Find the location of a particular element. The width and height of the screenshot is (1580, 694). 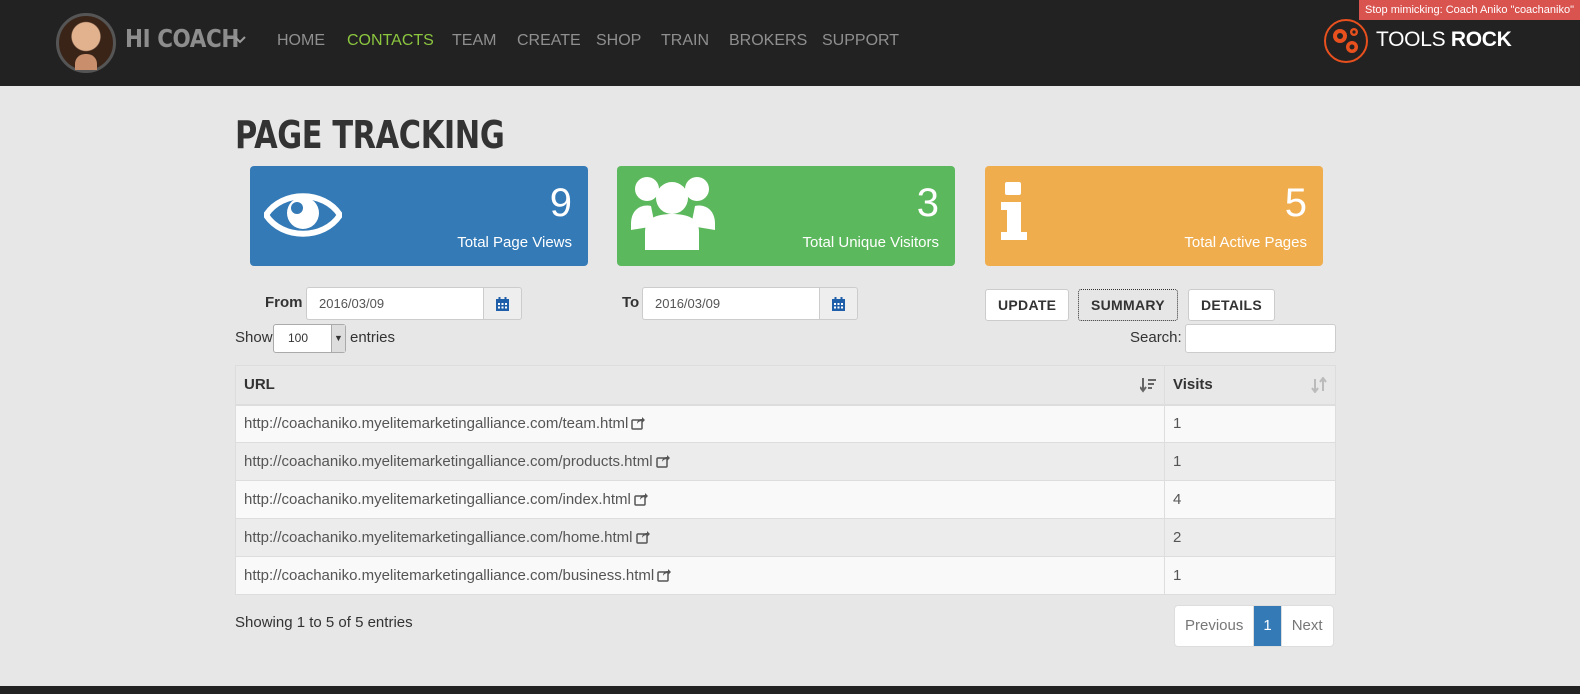

active-pages-value: 5 is located at coordinates (1295, 203).